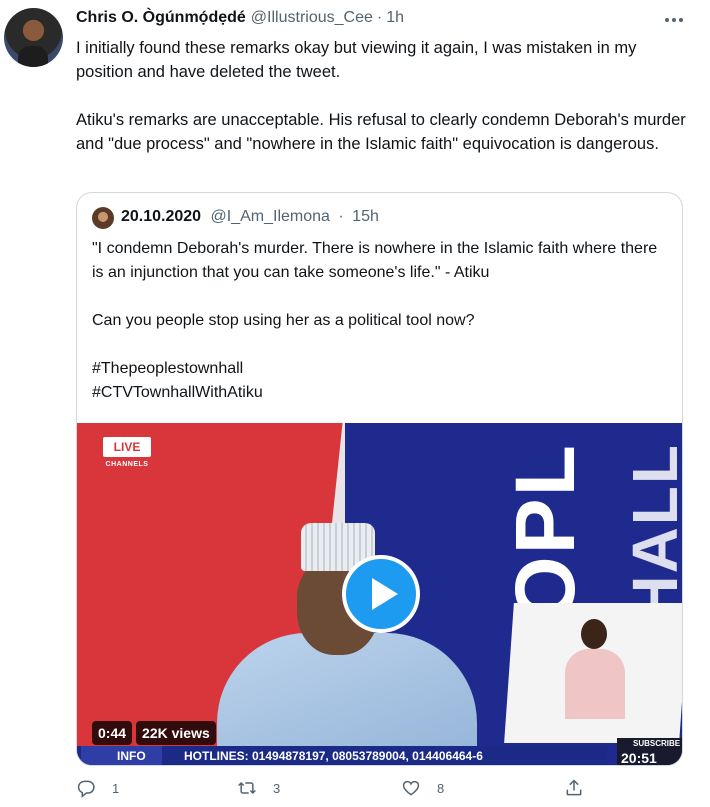  I want to click on reply-icon, so click(86, 789).